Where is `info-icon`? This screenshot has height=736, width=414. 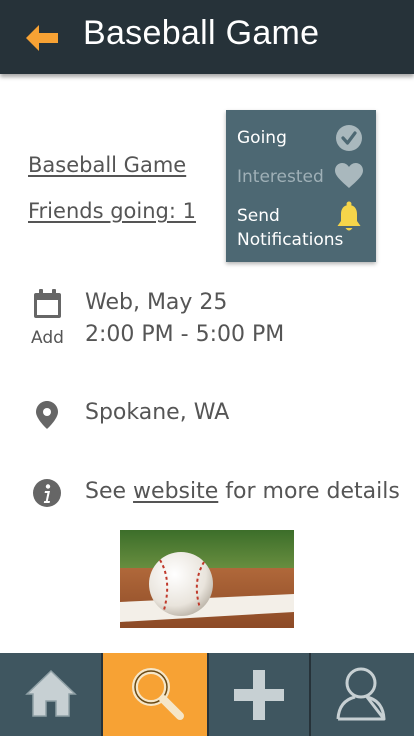 info-icon is located at coordinates (47, 493).